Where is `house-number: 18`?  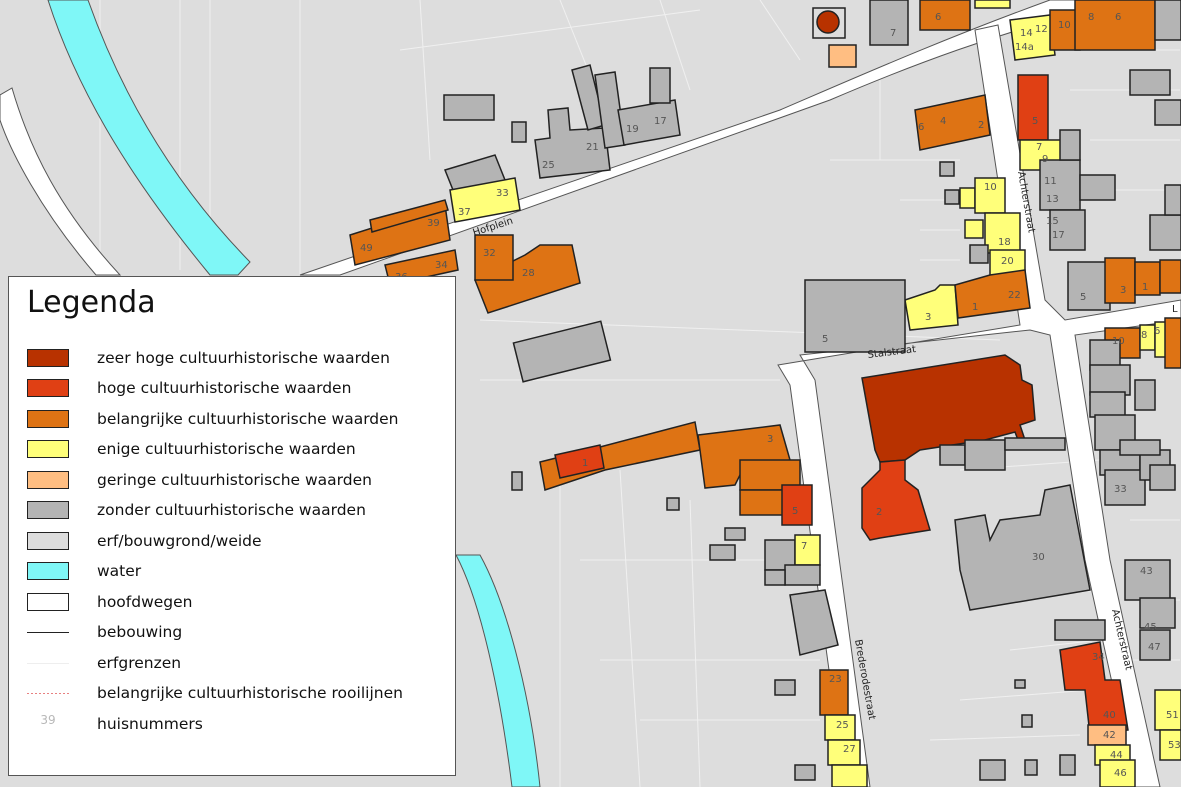
house-number: 18 is located at coordinates (1004, 242).